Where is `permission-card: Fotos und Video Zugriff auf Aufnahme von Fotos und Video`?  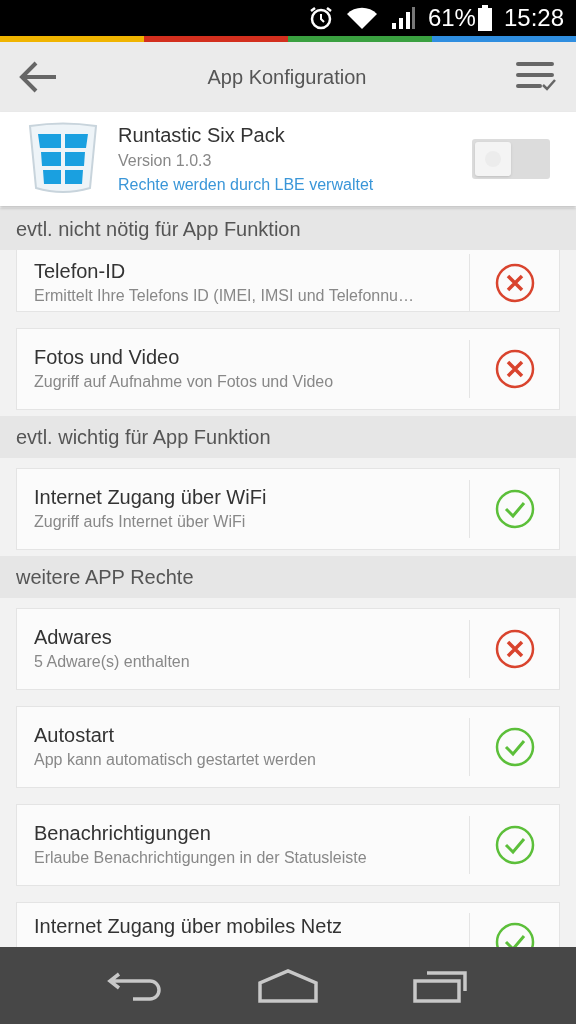
permission-card: Fotos und Video Zugriff auf Aufnahme von Fotos und Video is located at coordinates (288, 369).